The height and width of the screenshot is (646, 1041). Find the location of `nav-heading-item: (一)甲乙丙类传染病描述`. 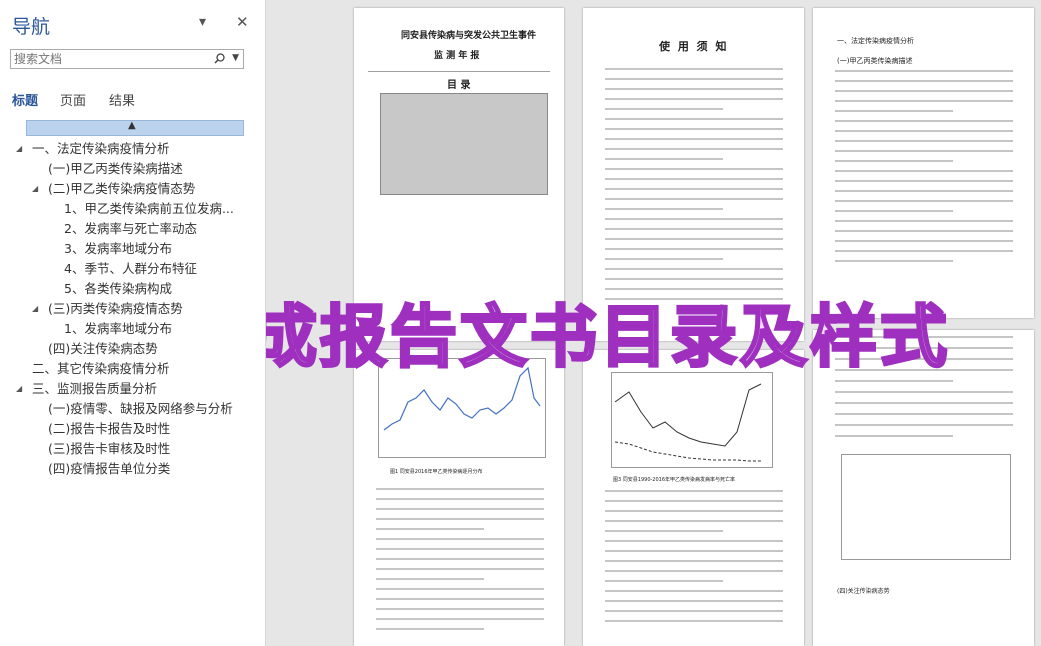

nav-heading-item: (一)甲乙丙类传染病描述 is located at coordinates (115, 169).